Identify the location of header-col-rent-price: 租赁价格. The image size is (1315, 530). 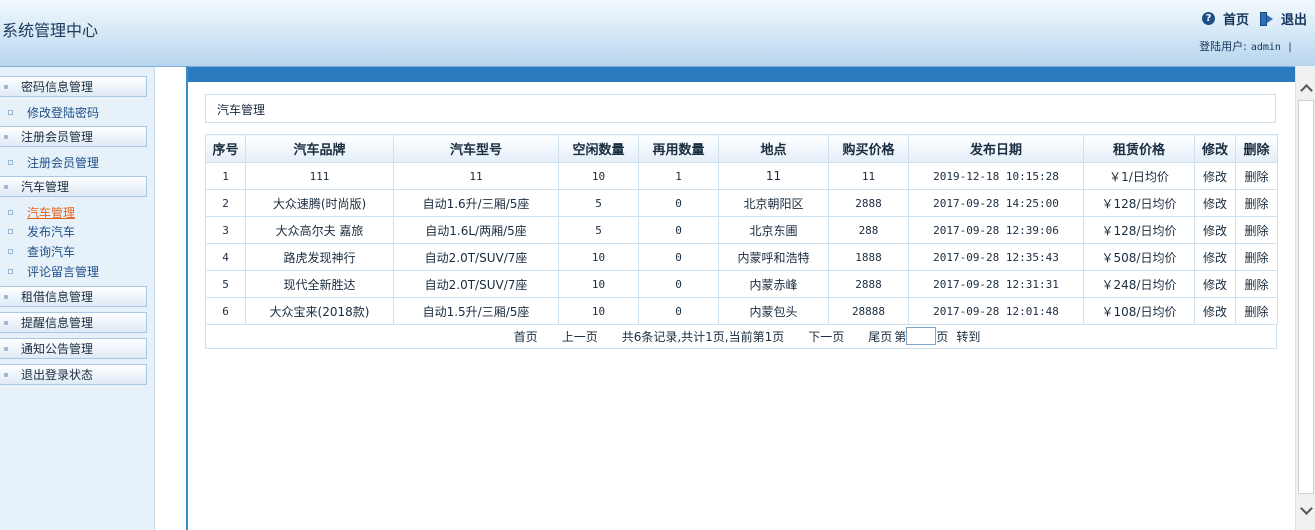
(1139, 148).